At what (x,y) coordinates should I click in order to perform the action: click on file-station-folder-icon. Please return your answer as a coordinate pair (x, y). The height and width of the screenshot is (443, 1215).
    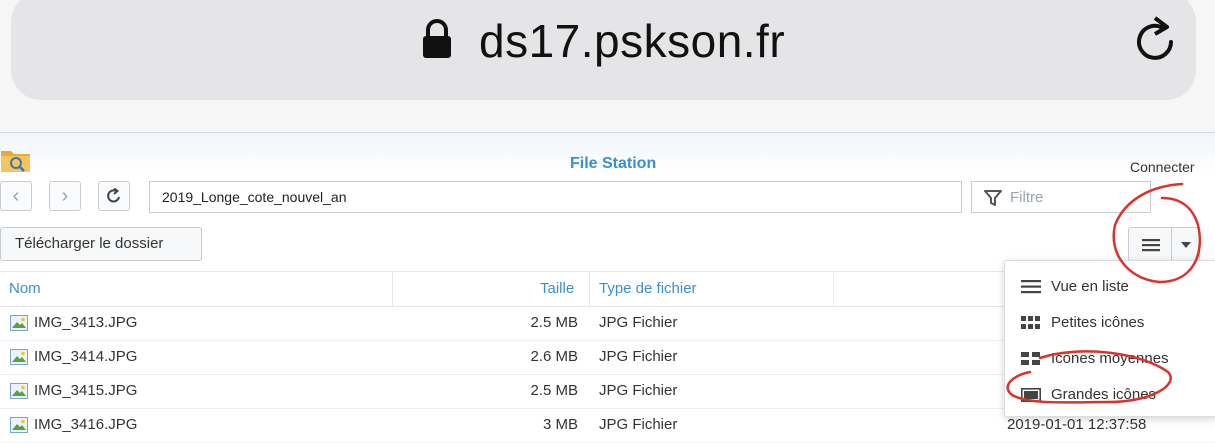
    Looking at the image, I should click on (15, 161).